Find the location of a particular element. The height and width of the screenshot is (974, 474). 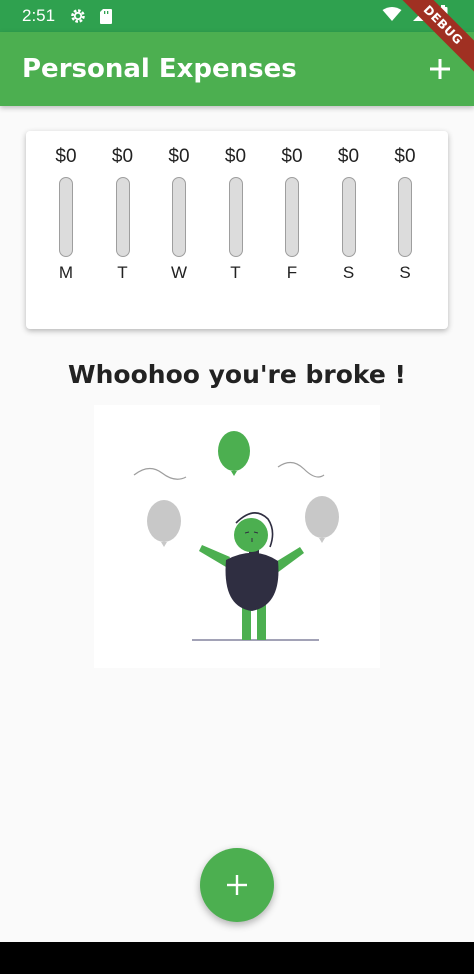

add-transaction-button is located at coordinates (440, 69).